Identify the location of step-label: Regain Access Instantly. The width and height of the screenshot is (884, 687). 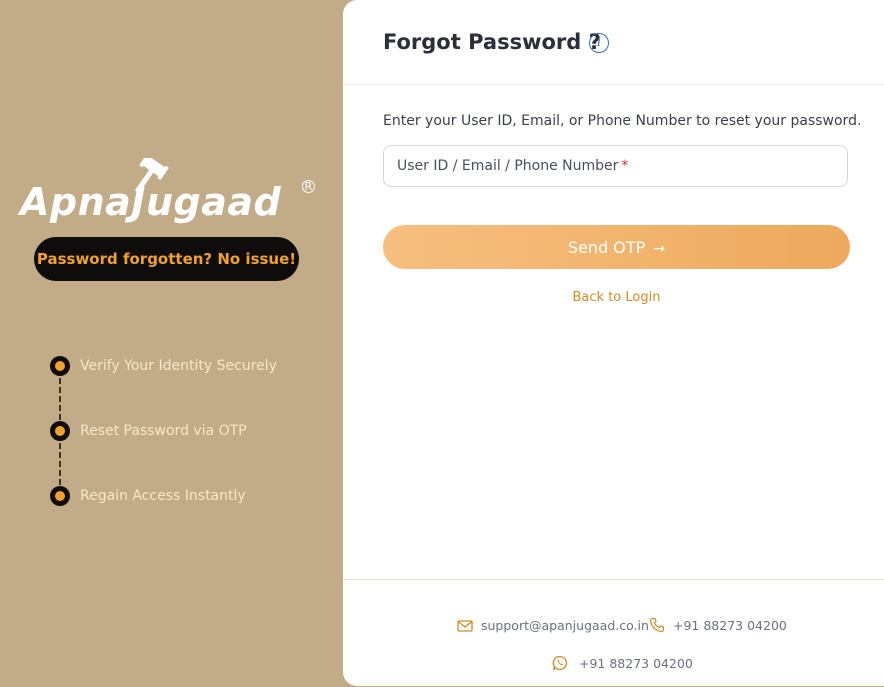
(163, 496).